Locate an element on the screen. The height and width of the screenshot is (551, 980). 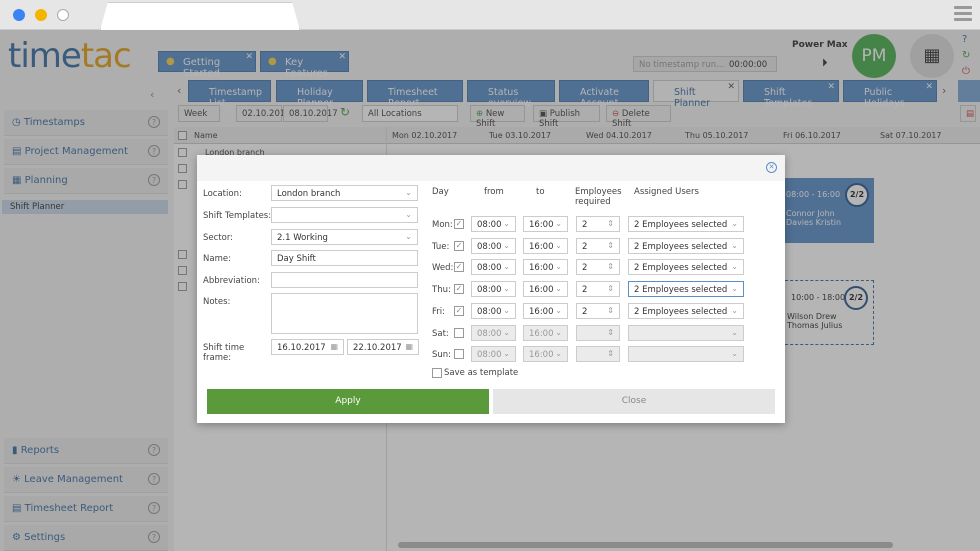
name-input: Day Shift is located at coordinates (344, 258).